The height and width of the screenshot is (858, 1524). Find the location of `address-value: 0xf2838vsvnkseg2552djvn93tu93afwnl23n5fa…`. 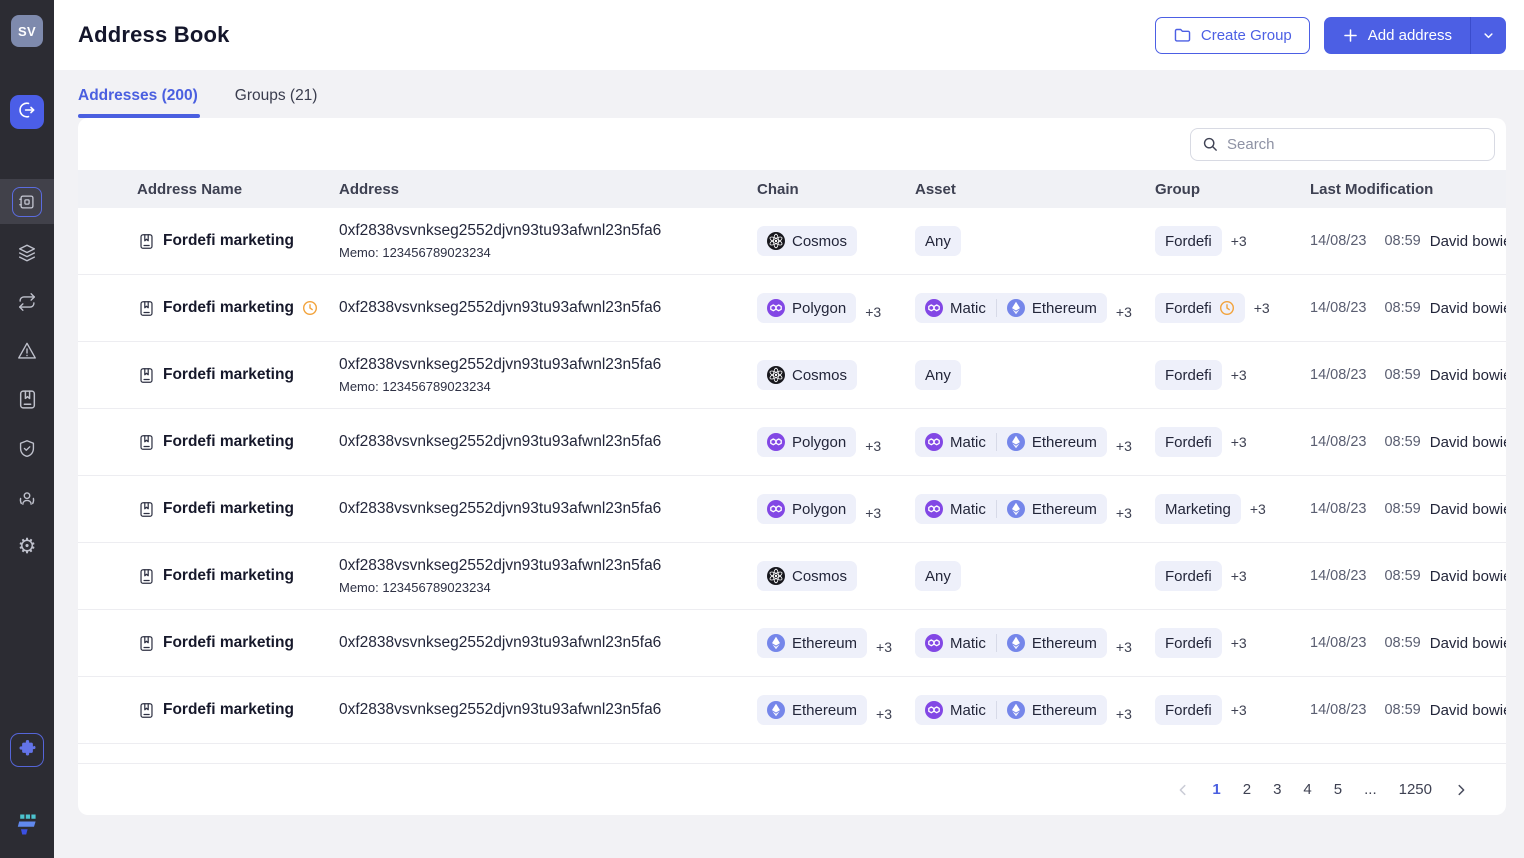

address-value: 0xf2838vsvnkseg2552djvn93tu93afwnl23n5fa… is located at coordinates (500, 565).